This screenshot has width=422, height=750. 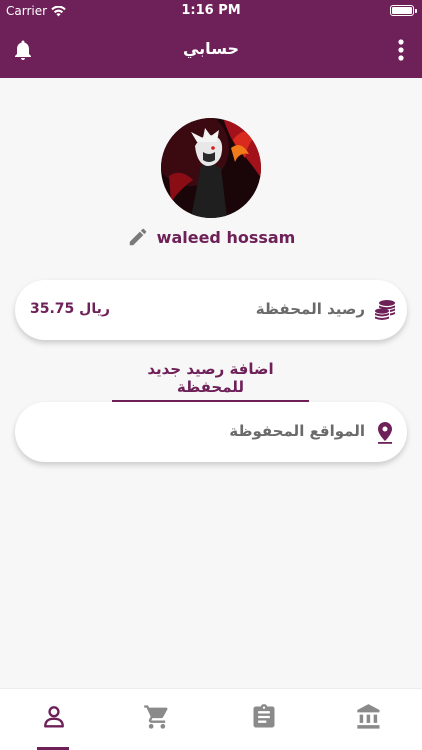 What do you see at coordinates (138, 237) in the screenshot?
I see `edit-icon` at bounding box center [138, 237].